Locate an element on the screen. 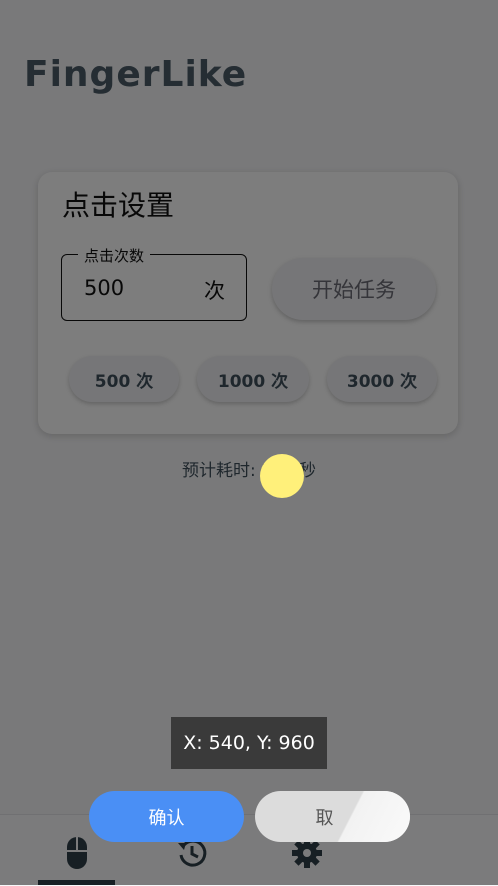 The width and height of the screenshot is (498, 886). page-curl-decoration is located at coordinates (357, 816).